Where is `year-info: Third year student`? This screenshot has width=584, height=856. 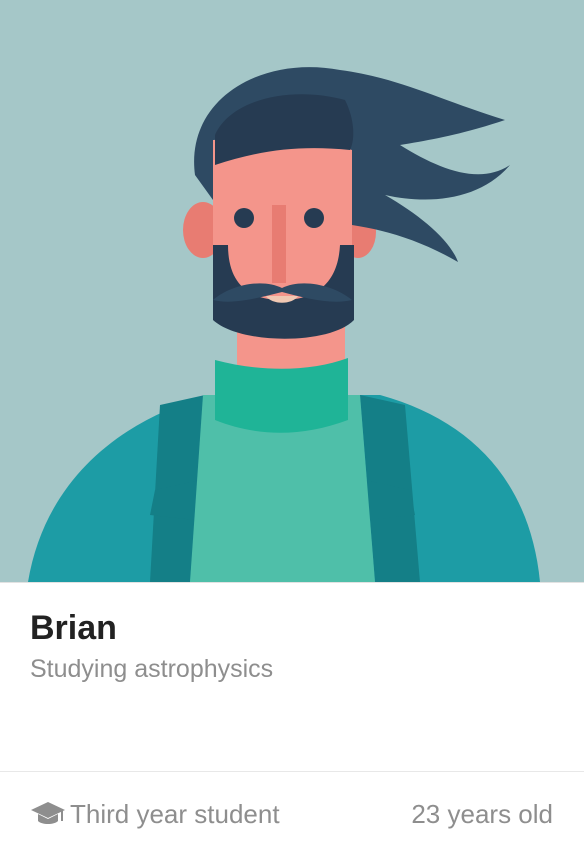
year-info: Third year student is located at coordinates (155, 814).